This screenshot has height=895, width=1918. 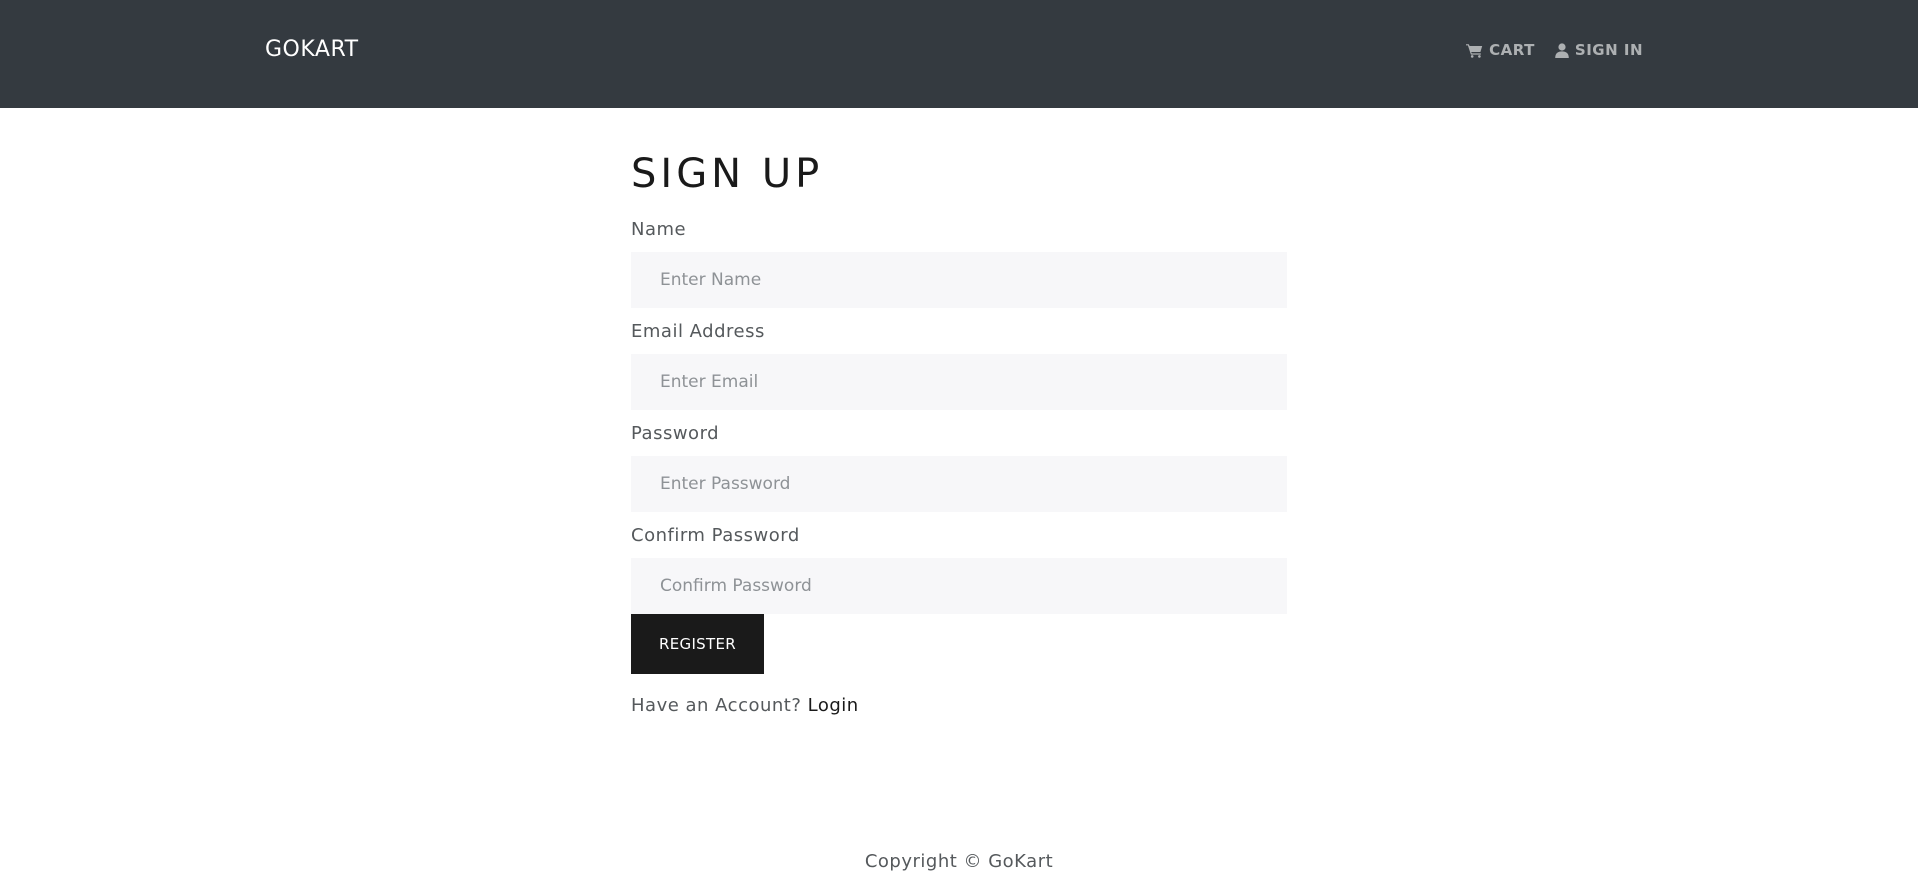 I want to click on register-button: REGISTER, so click(x=697, y=644).